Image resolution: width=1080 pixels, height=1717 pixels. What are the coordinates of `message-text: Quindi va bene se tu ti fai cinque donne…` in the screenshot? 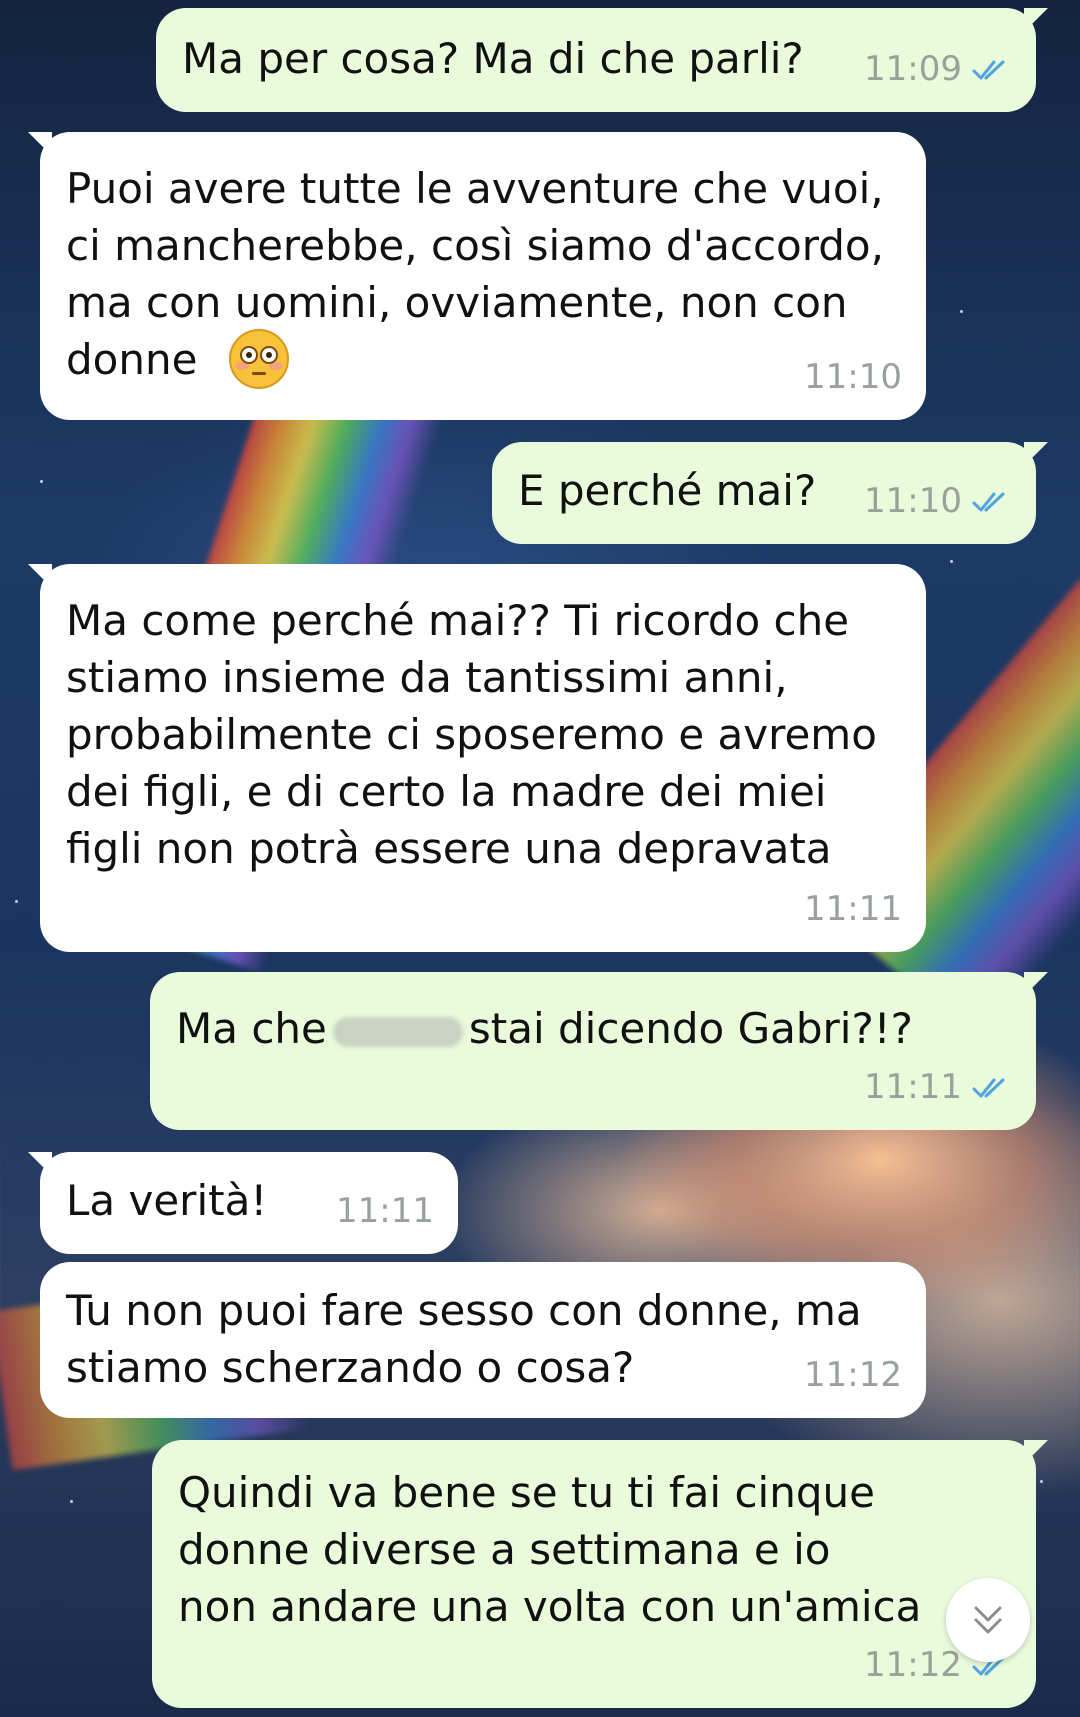 It's located at (550, 1549).